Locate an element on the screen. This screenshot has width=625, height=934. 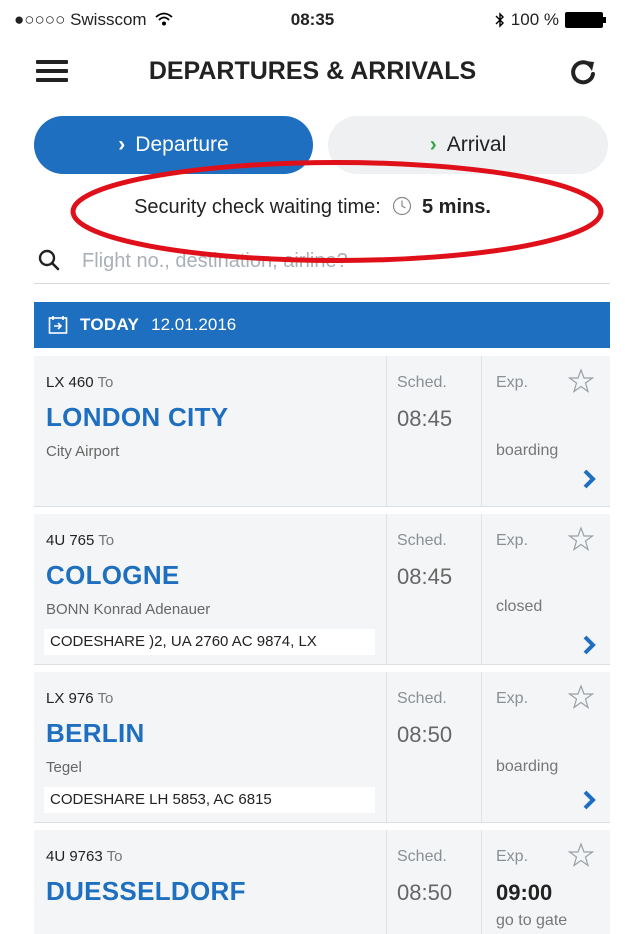
tab-arrival-label: Arrival is located at coordinates (476, 144).